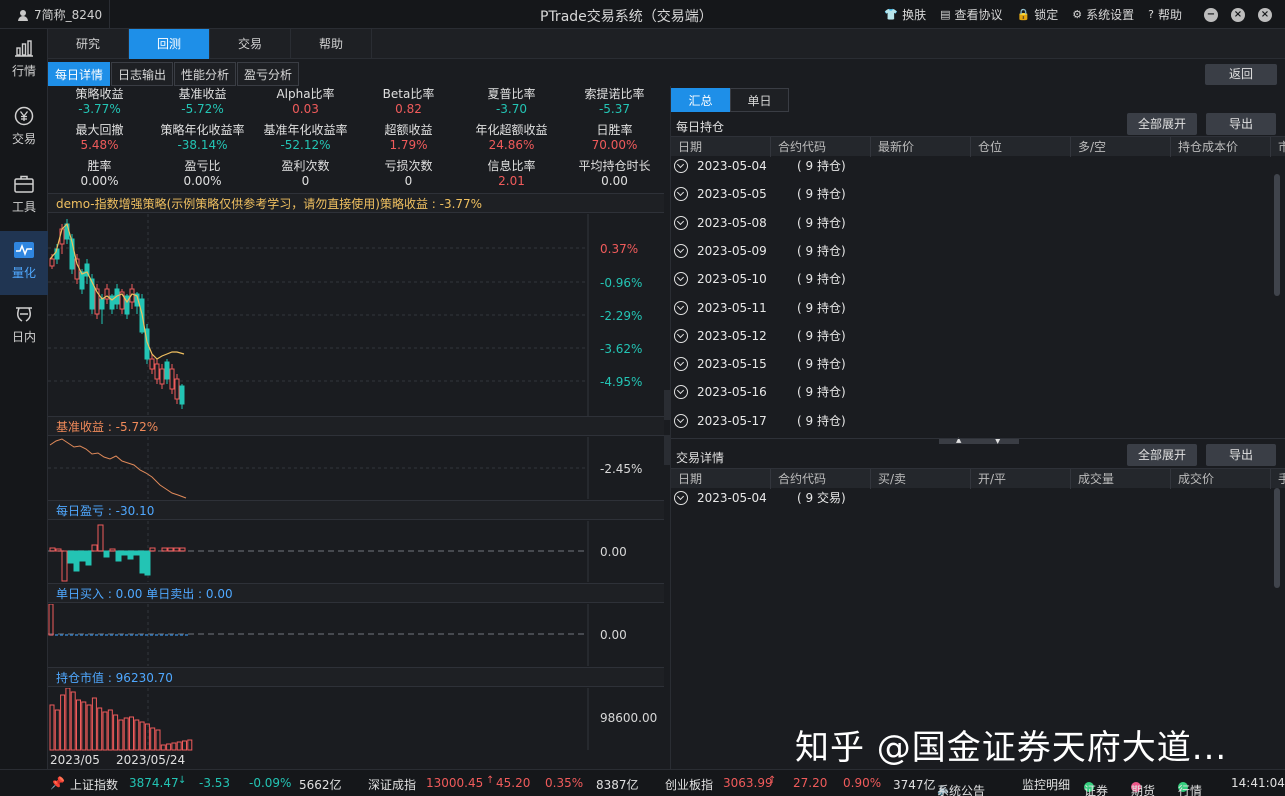  I want to click on user-account: 7简称_8240, so click(55, 14).